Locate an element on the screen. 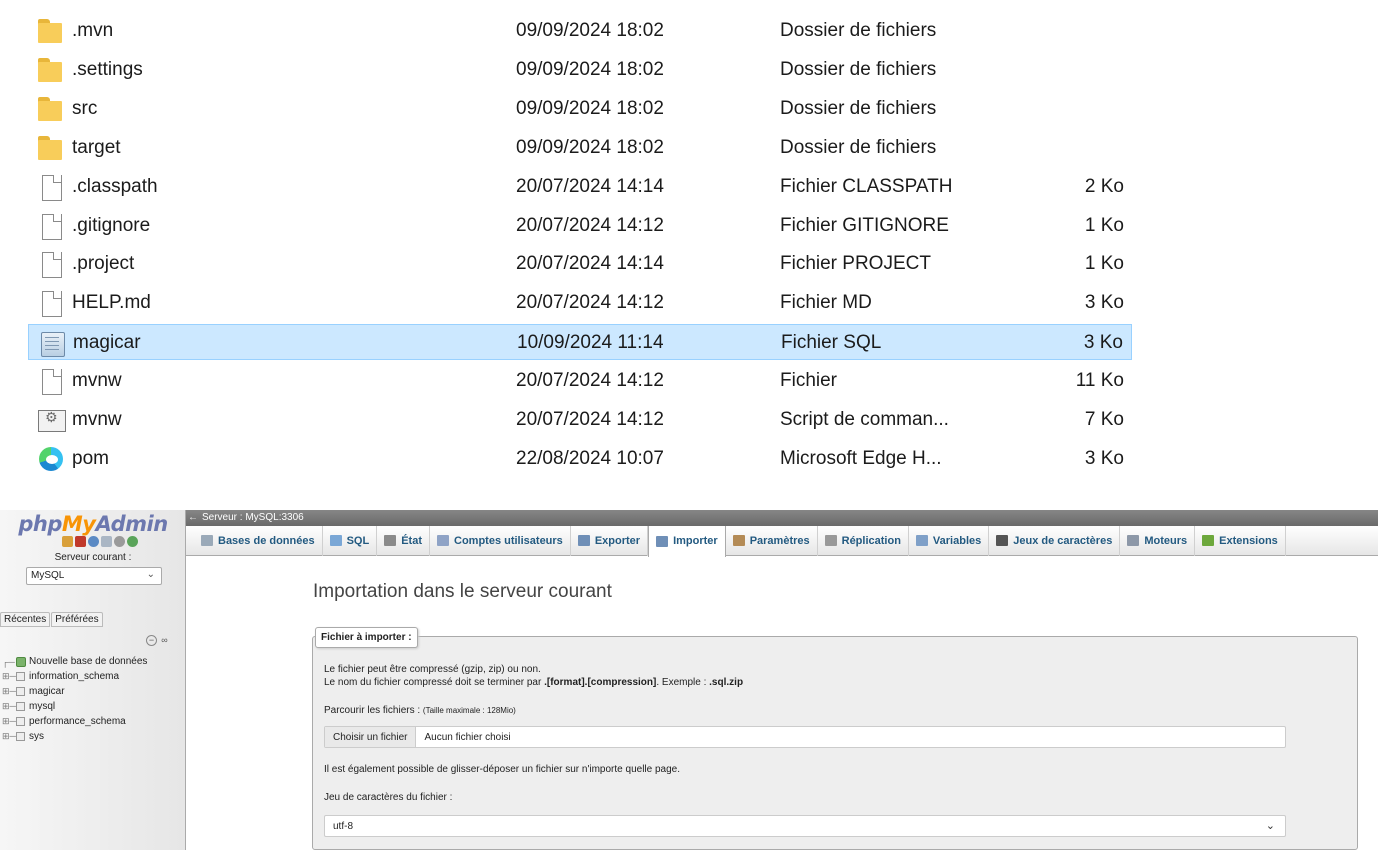 The width and height of the screenshot is (1378, 850). menu-label: Extensions is located at coordinates (1248, 540).